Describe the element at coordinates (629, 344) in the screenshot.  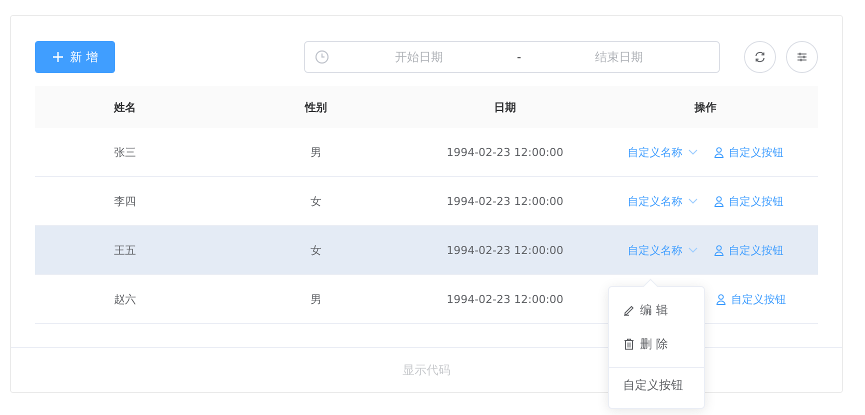
I see `trash-icon` at that location.